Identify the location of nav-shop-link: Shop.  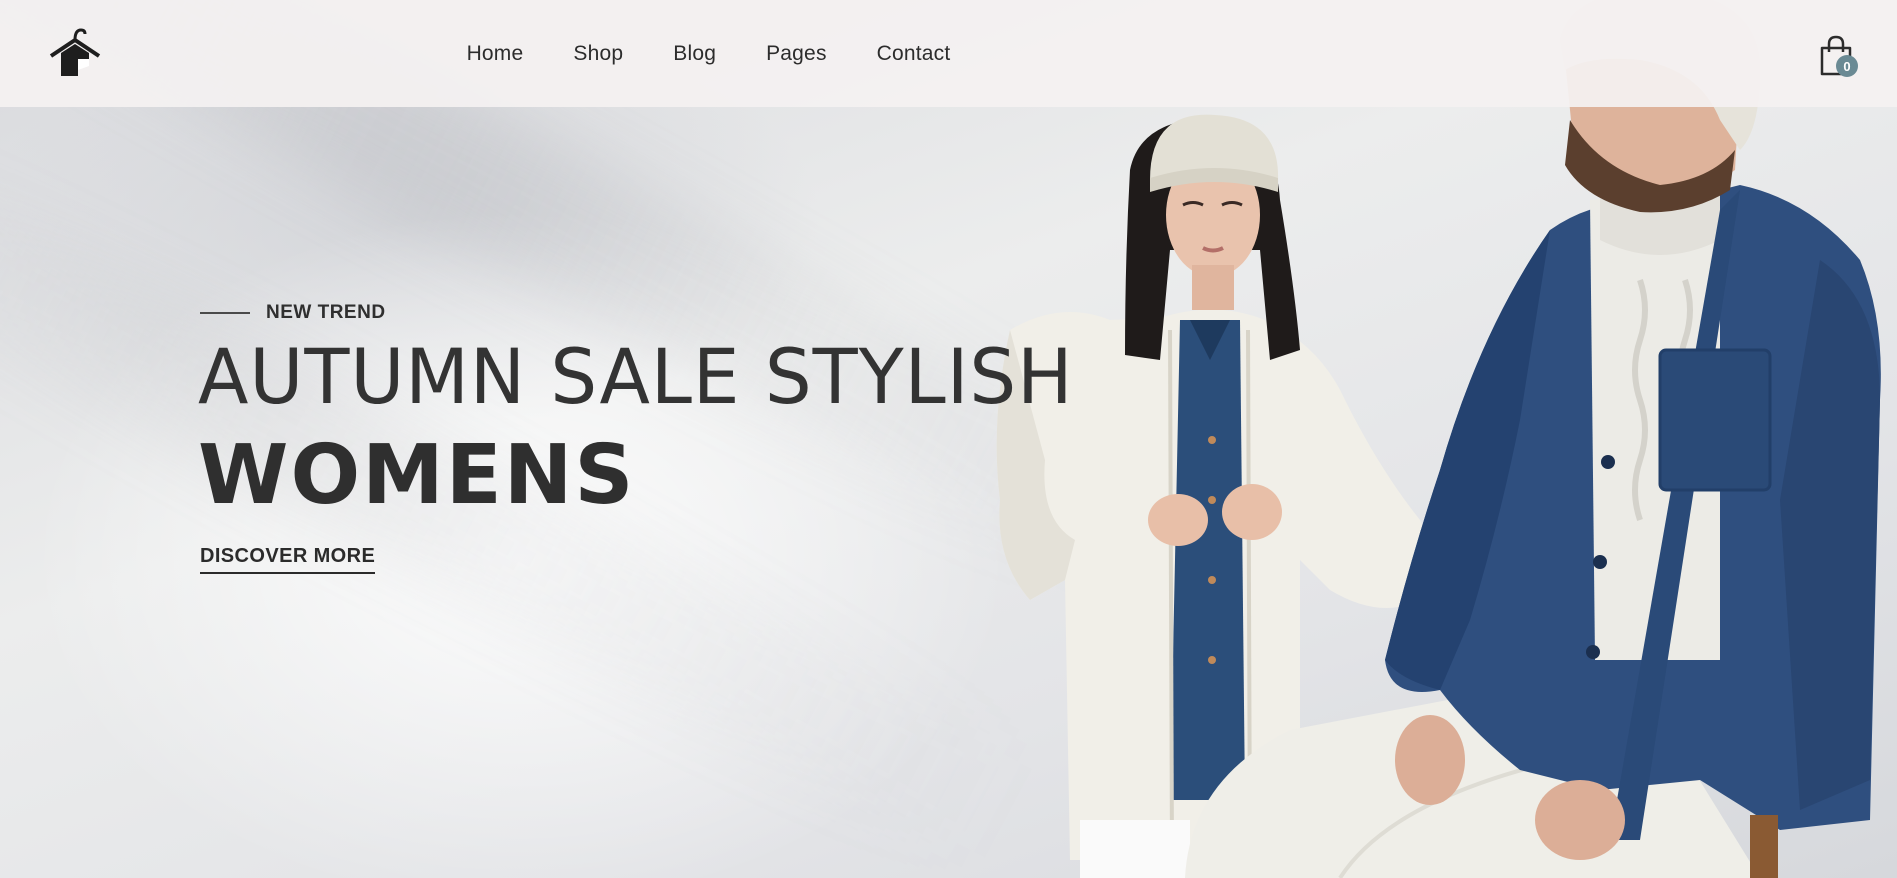
(598, 54).